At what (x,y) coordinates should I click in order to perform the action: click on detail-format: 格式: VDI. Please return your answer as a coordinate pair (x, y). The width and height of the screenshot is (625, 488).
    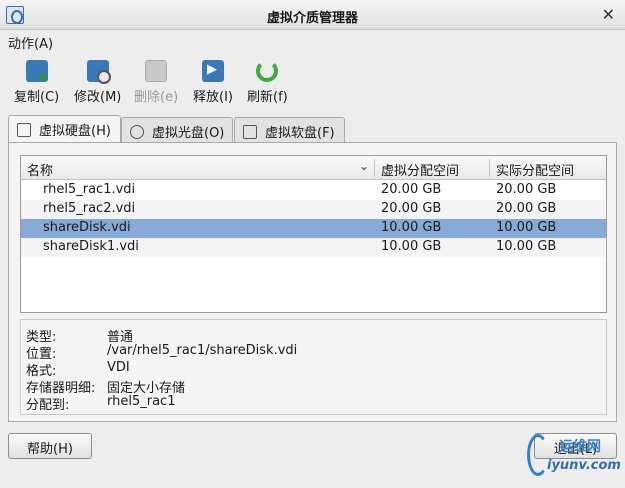
    Looking at the image, I should click on (313, 369).